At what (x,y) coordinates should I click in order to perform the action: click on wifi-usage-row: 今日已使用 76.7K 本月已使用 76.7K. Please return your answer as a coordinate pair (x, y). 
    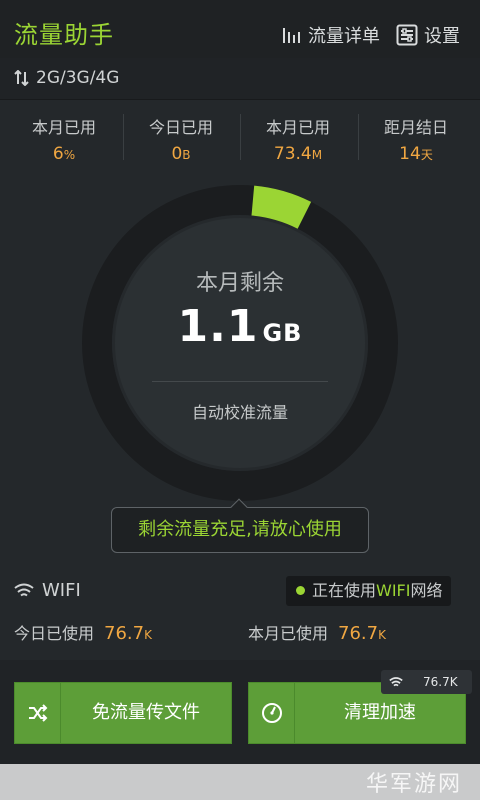
    Looking at the image, I should click on (240, 634).